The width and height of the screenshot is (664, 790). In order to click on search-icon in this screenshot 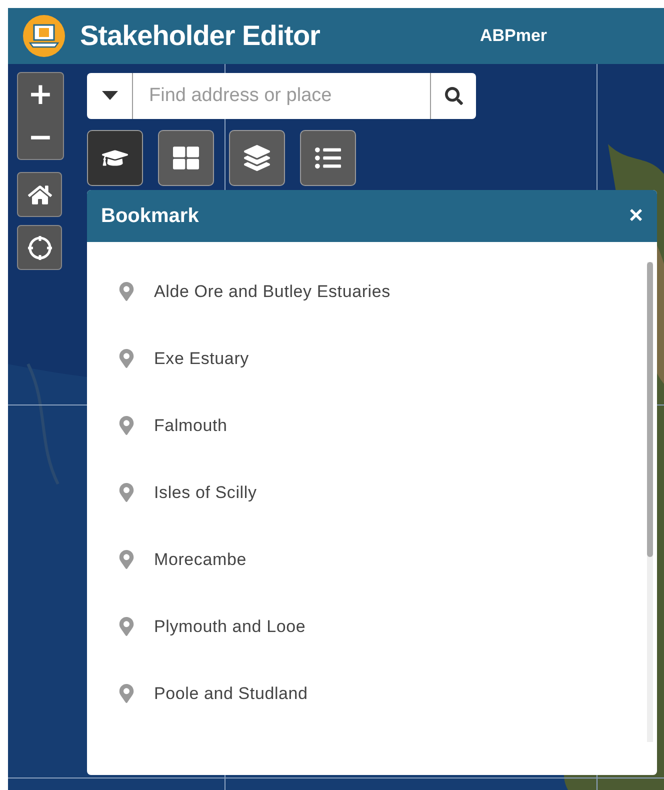, I will do `click(453, 96)`.